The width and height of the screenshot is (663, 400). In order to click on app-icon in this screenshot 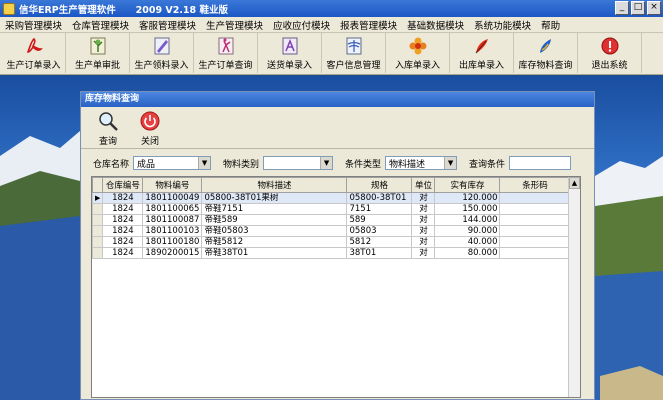, I will do `click(9, 8)`.